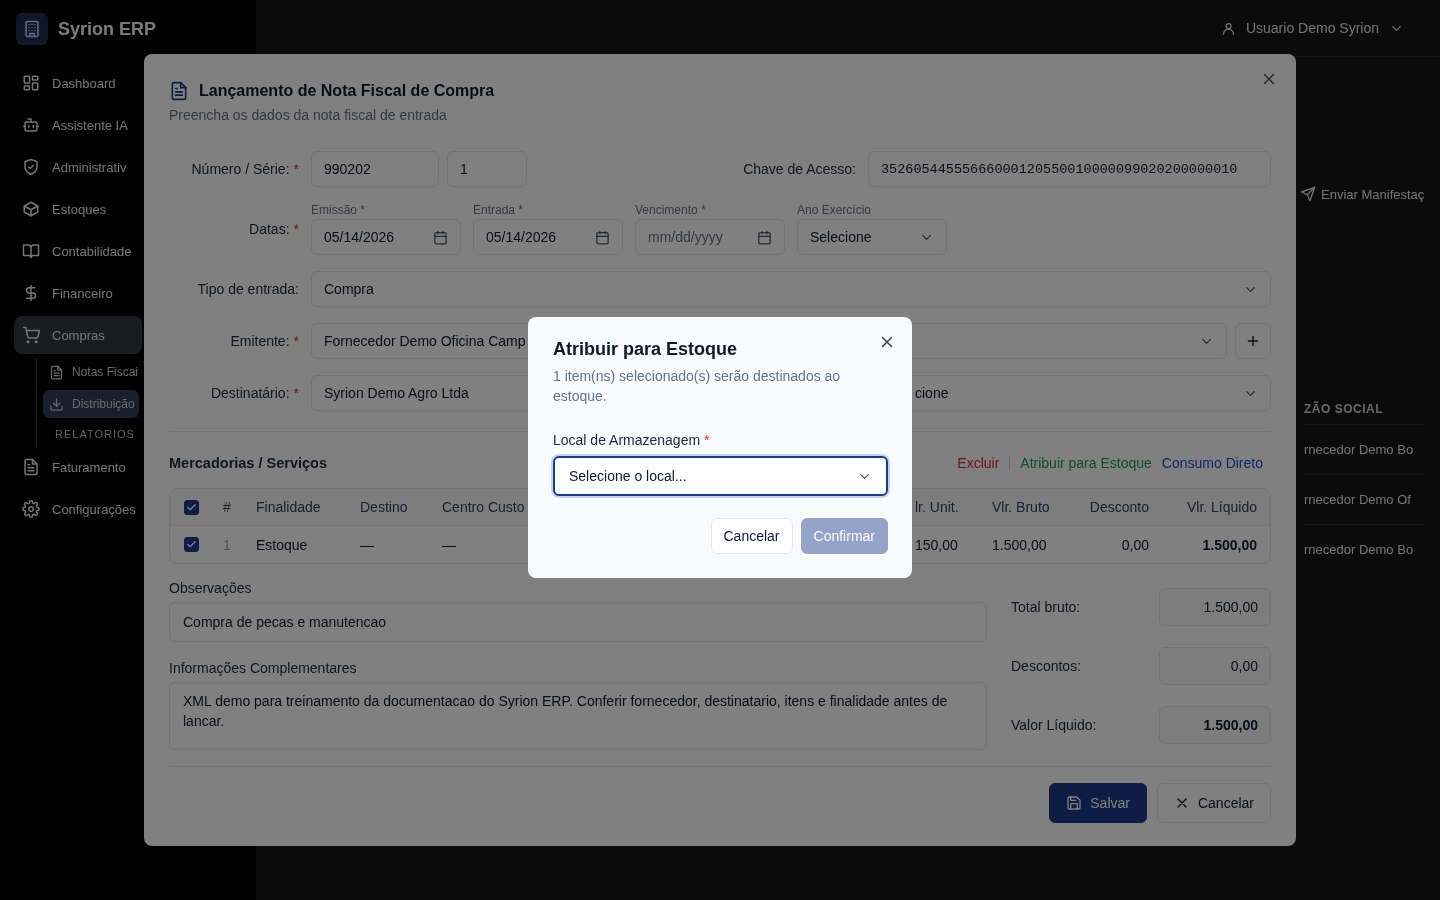  I want to click on column-header: Desconto, so click(1119, 507).